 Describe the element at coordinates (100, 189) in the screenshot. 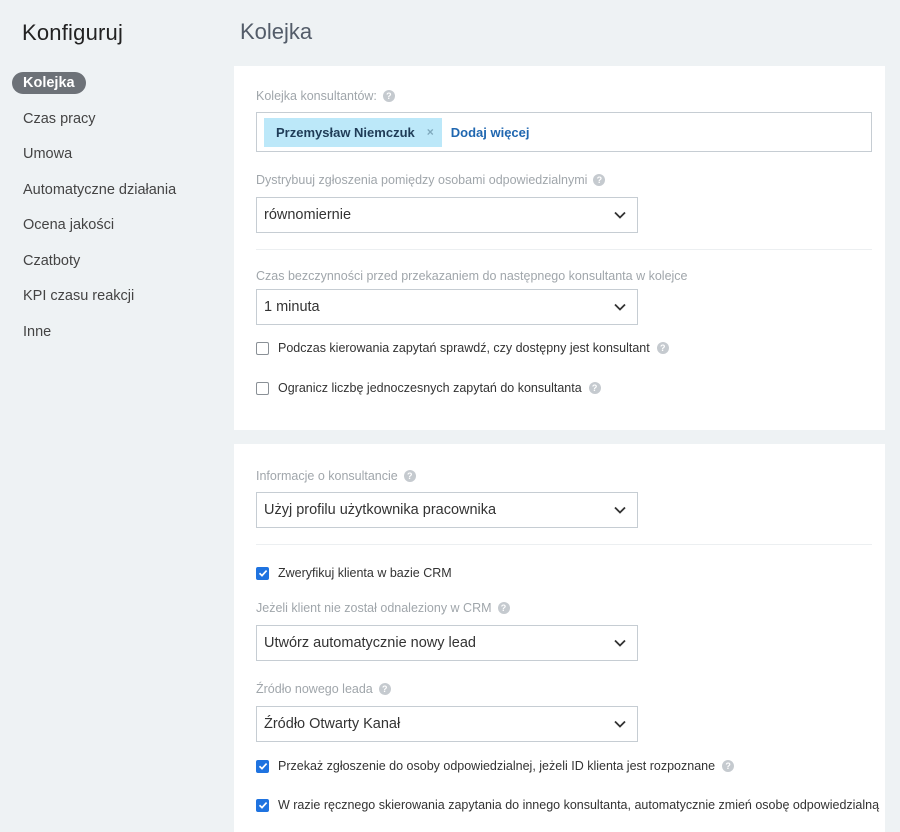

I see `sidebar-item-label: Automatyczne działania` at that location.